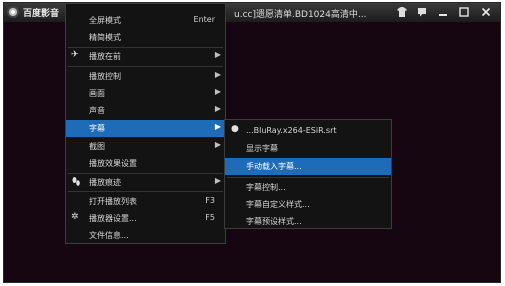 The image size is (505, 286). What do you see at coordinates (105, 20) in the screenshot?
I see `menu-item-label: 全屏模式` at bounding box center [105, 20].